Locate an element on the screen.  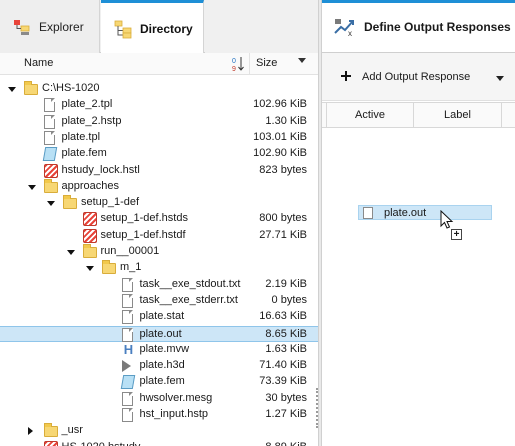
tree-file-row: plate.stat 16.63 KiB is located at coordinates (159, 317).